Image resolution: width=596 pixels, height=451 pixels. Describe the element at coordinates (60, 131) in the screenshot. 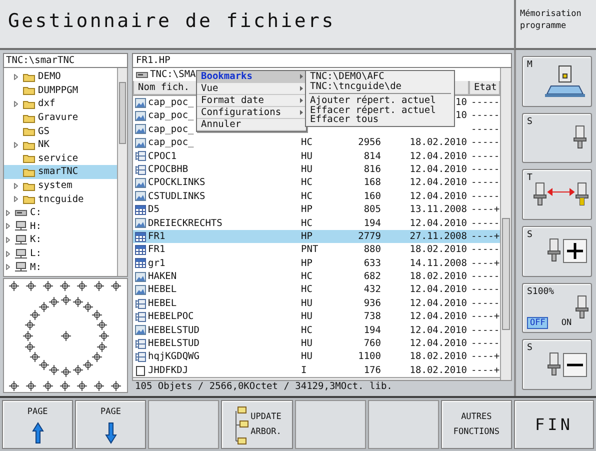

I see `tree-item: GS` at that location.